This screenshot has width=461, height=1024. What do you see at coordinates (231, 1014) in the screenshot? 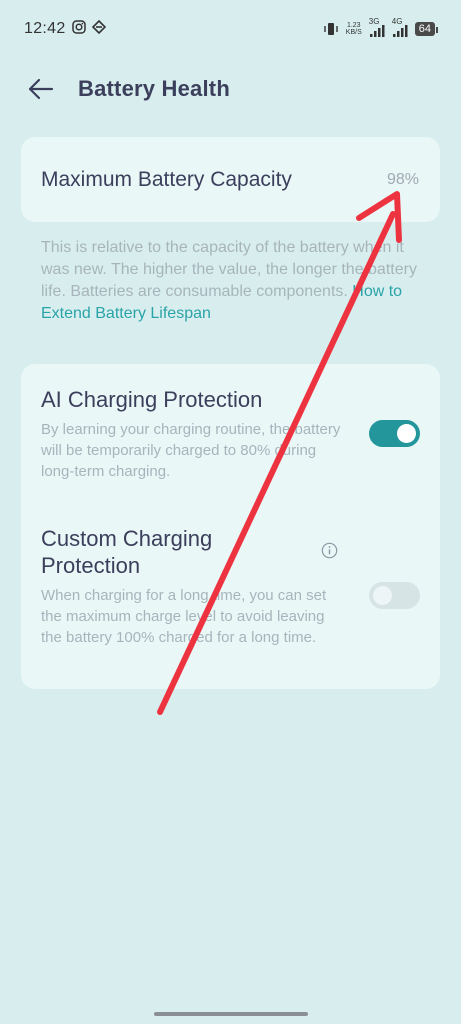
I see `home-indicator` at bounding box center [231, 1014].